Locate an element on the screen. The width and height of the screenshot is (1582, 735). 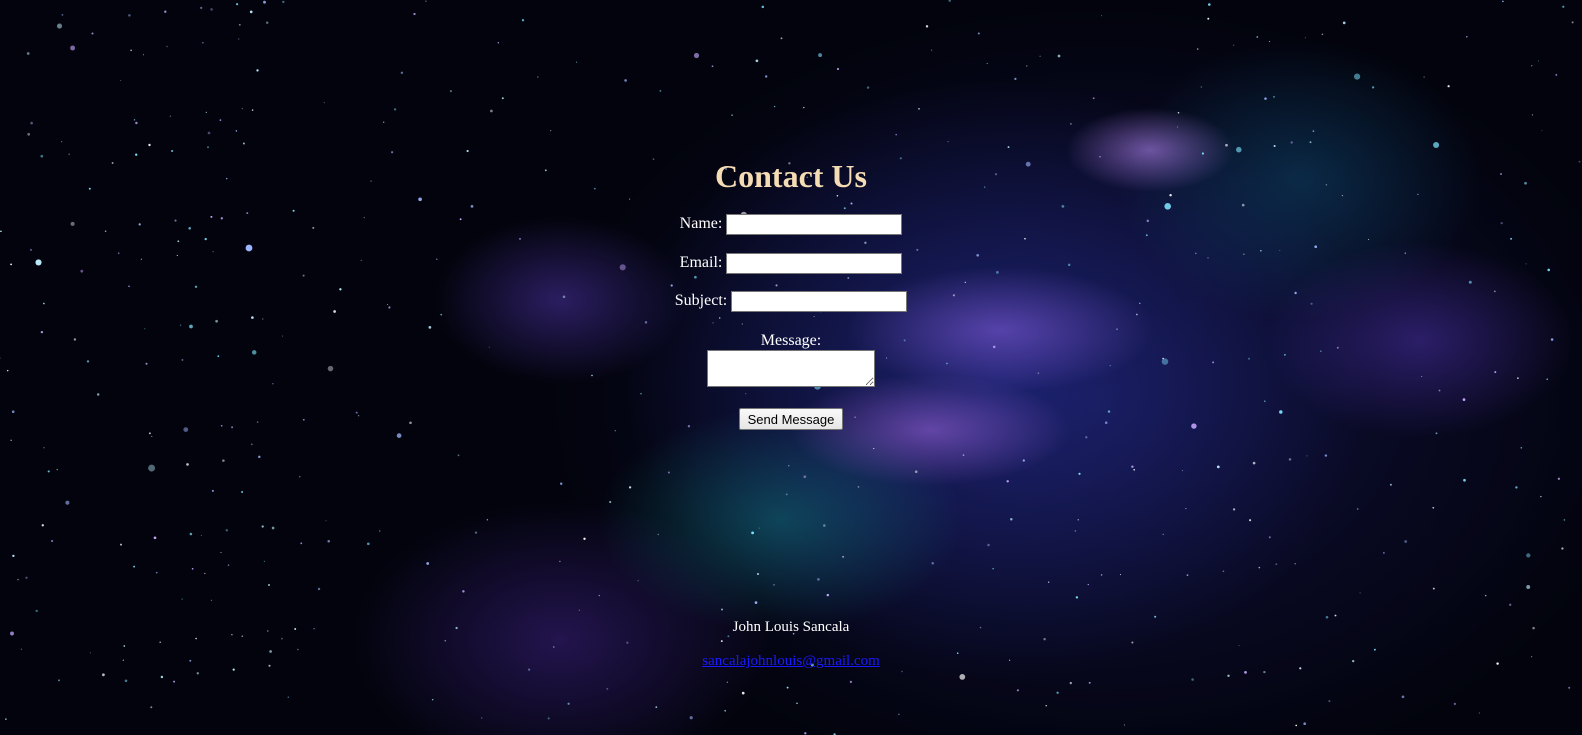
page-title: Contact Us is located at coordinates (791, 176).